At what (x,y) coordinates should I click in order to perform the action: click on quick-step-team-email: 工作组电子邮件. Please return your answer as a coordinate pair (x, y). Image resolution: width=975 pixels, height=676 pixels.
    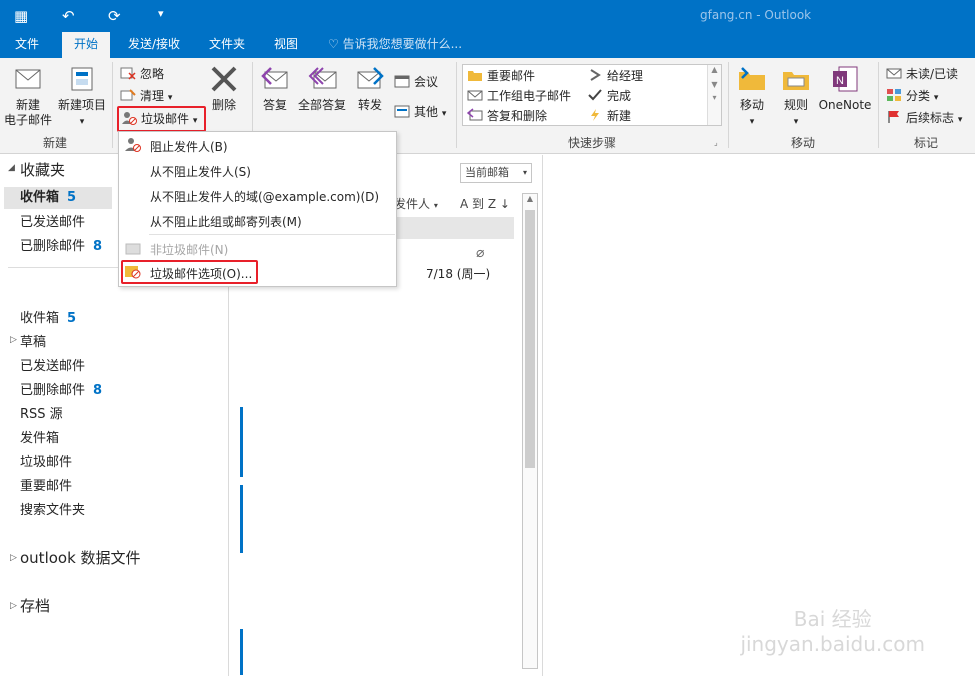
    Looking at the image, I should click on (519, 95).